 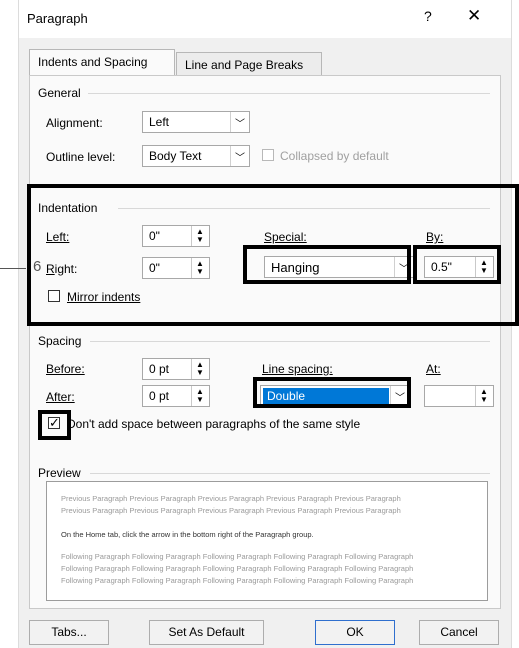 What do you see at coordinates (159, 396) in the screenshot?
I see `after-value: 0 pt` at bounding box center [159, 396].